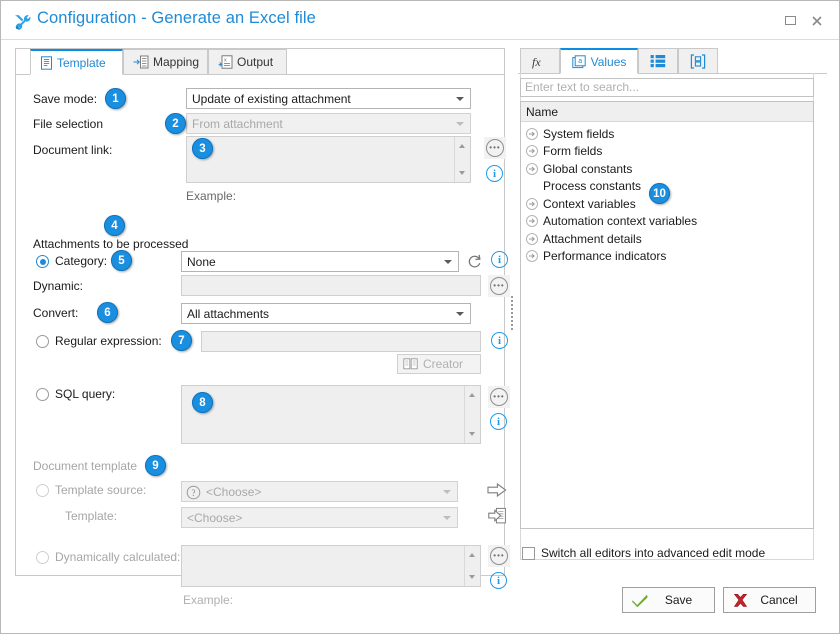 Image resolution: width=840 pixels, height=634 pixels. I want to click on sql-query-browse-button: •••, so click(499, 397).